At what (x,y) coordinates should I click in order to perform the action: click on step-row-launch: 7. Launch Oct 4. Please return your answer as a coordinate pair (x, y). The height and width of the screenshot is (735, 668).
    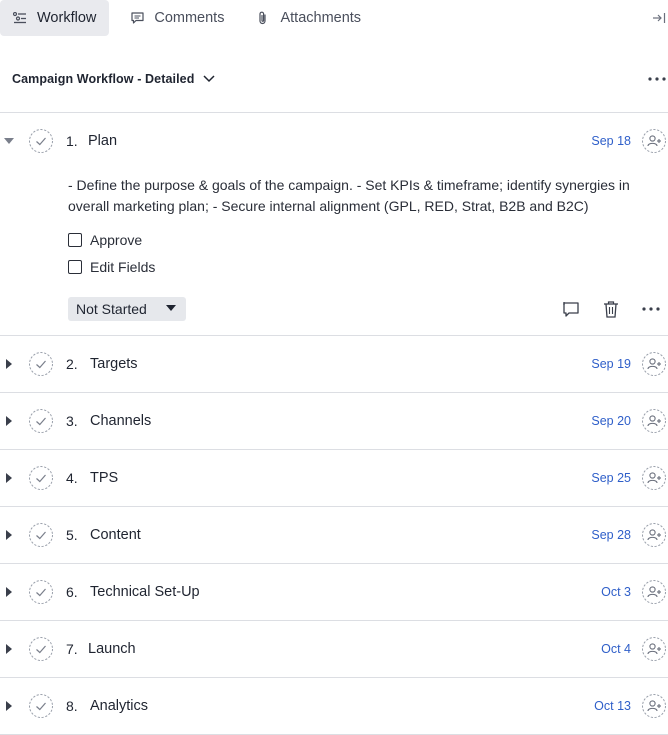
    Looking at the image, I should click on (334, 649).